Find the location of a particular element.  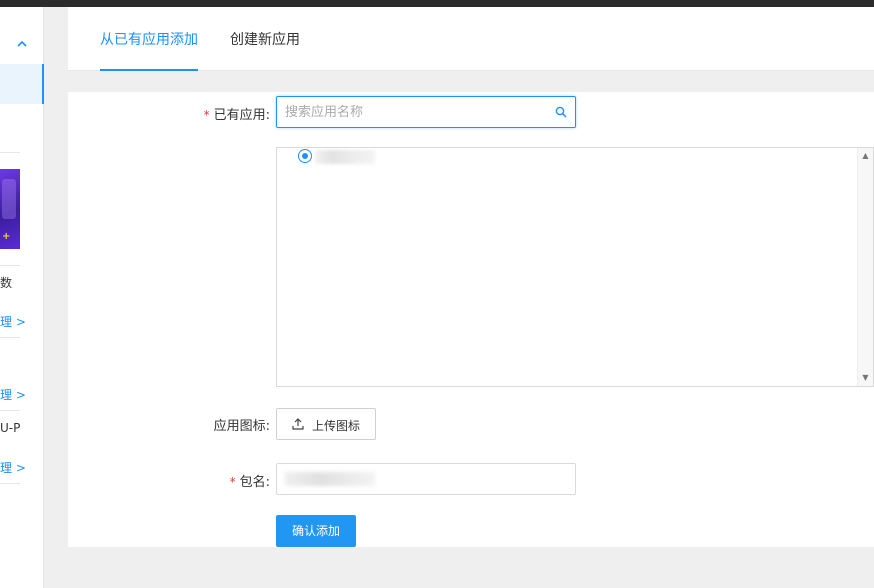

package-name-field is located at coordinates (426, 479).